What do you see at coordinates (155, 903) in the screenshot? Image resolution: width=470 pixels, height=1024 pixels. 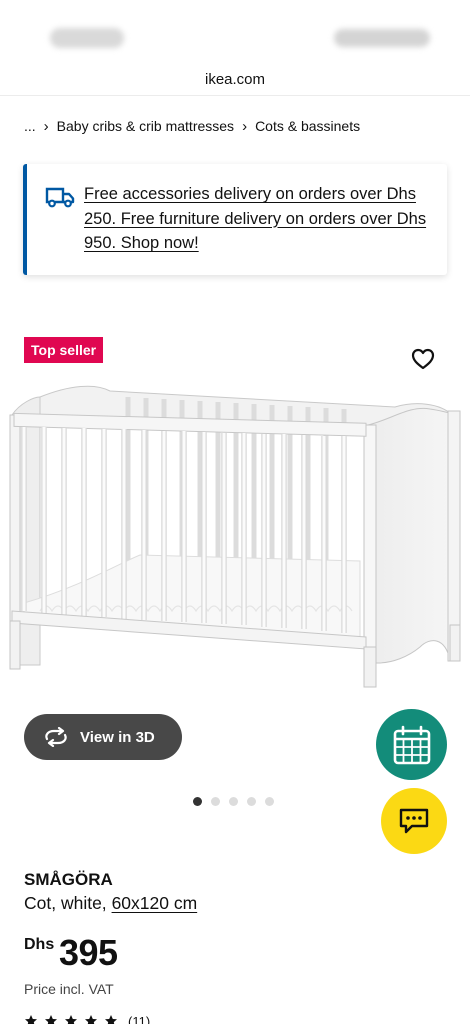 I see `product-size-link: 60x120 cm` at bounding box center [155, 903].